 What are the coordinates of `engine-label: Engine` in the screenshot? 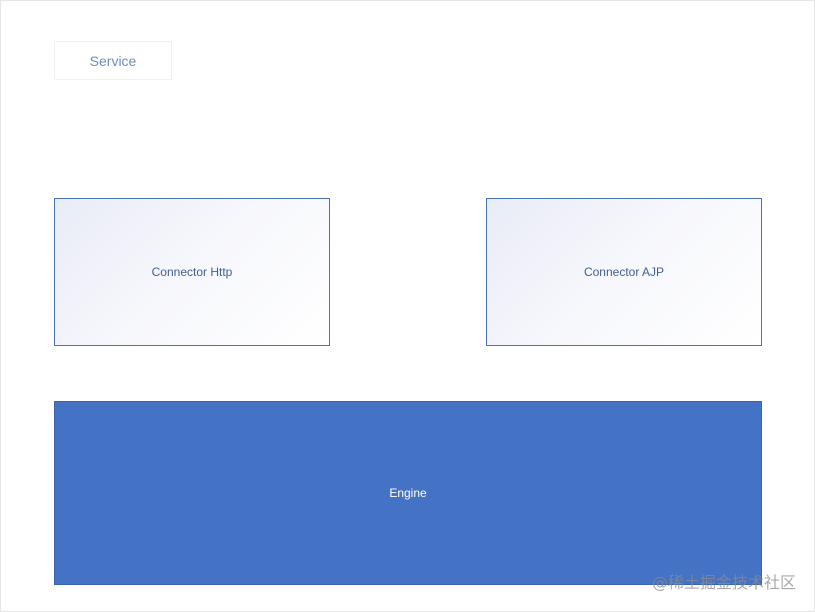 It's located at (408, 493).